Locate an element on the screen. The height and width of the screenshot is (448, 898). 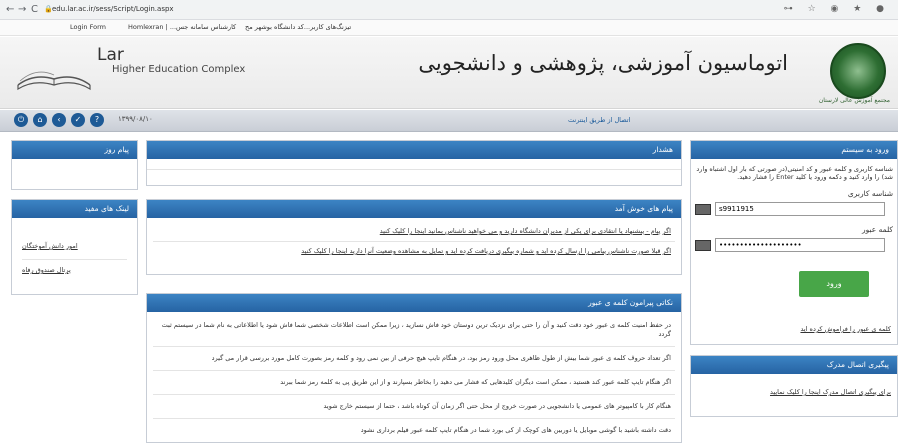
panel-title: نکاتی پیرامون کلمه ی عبور is located at coordinates (414, 303).